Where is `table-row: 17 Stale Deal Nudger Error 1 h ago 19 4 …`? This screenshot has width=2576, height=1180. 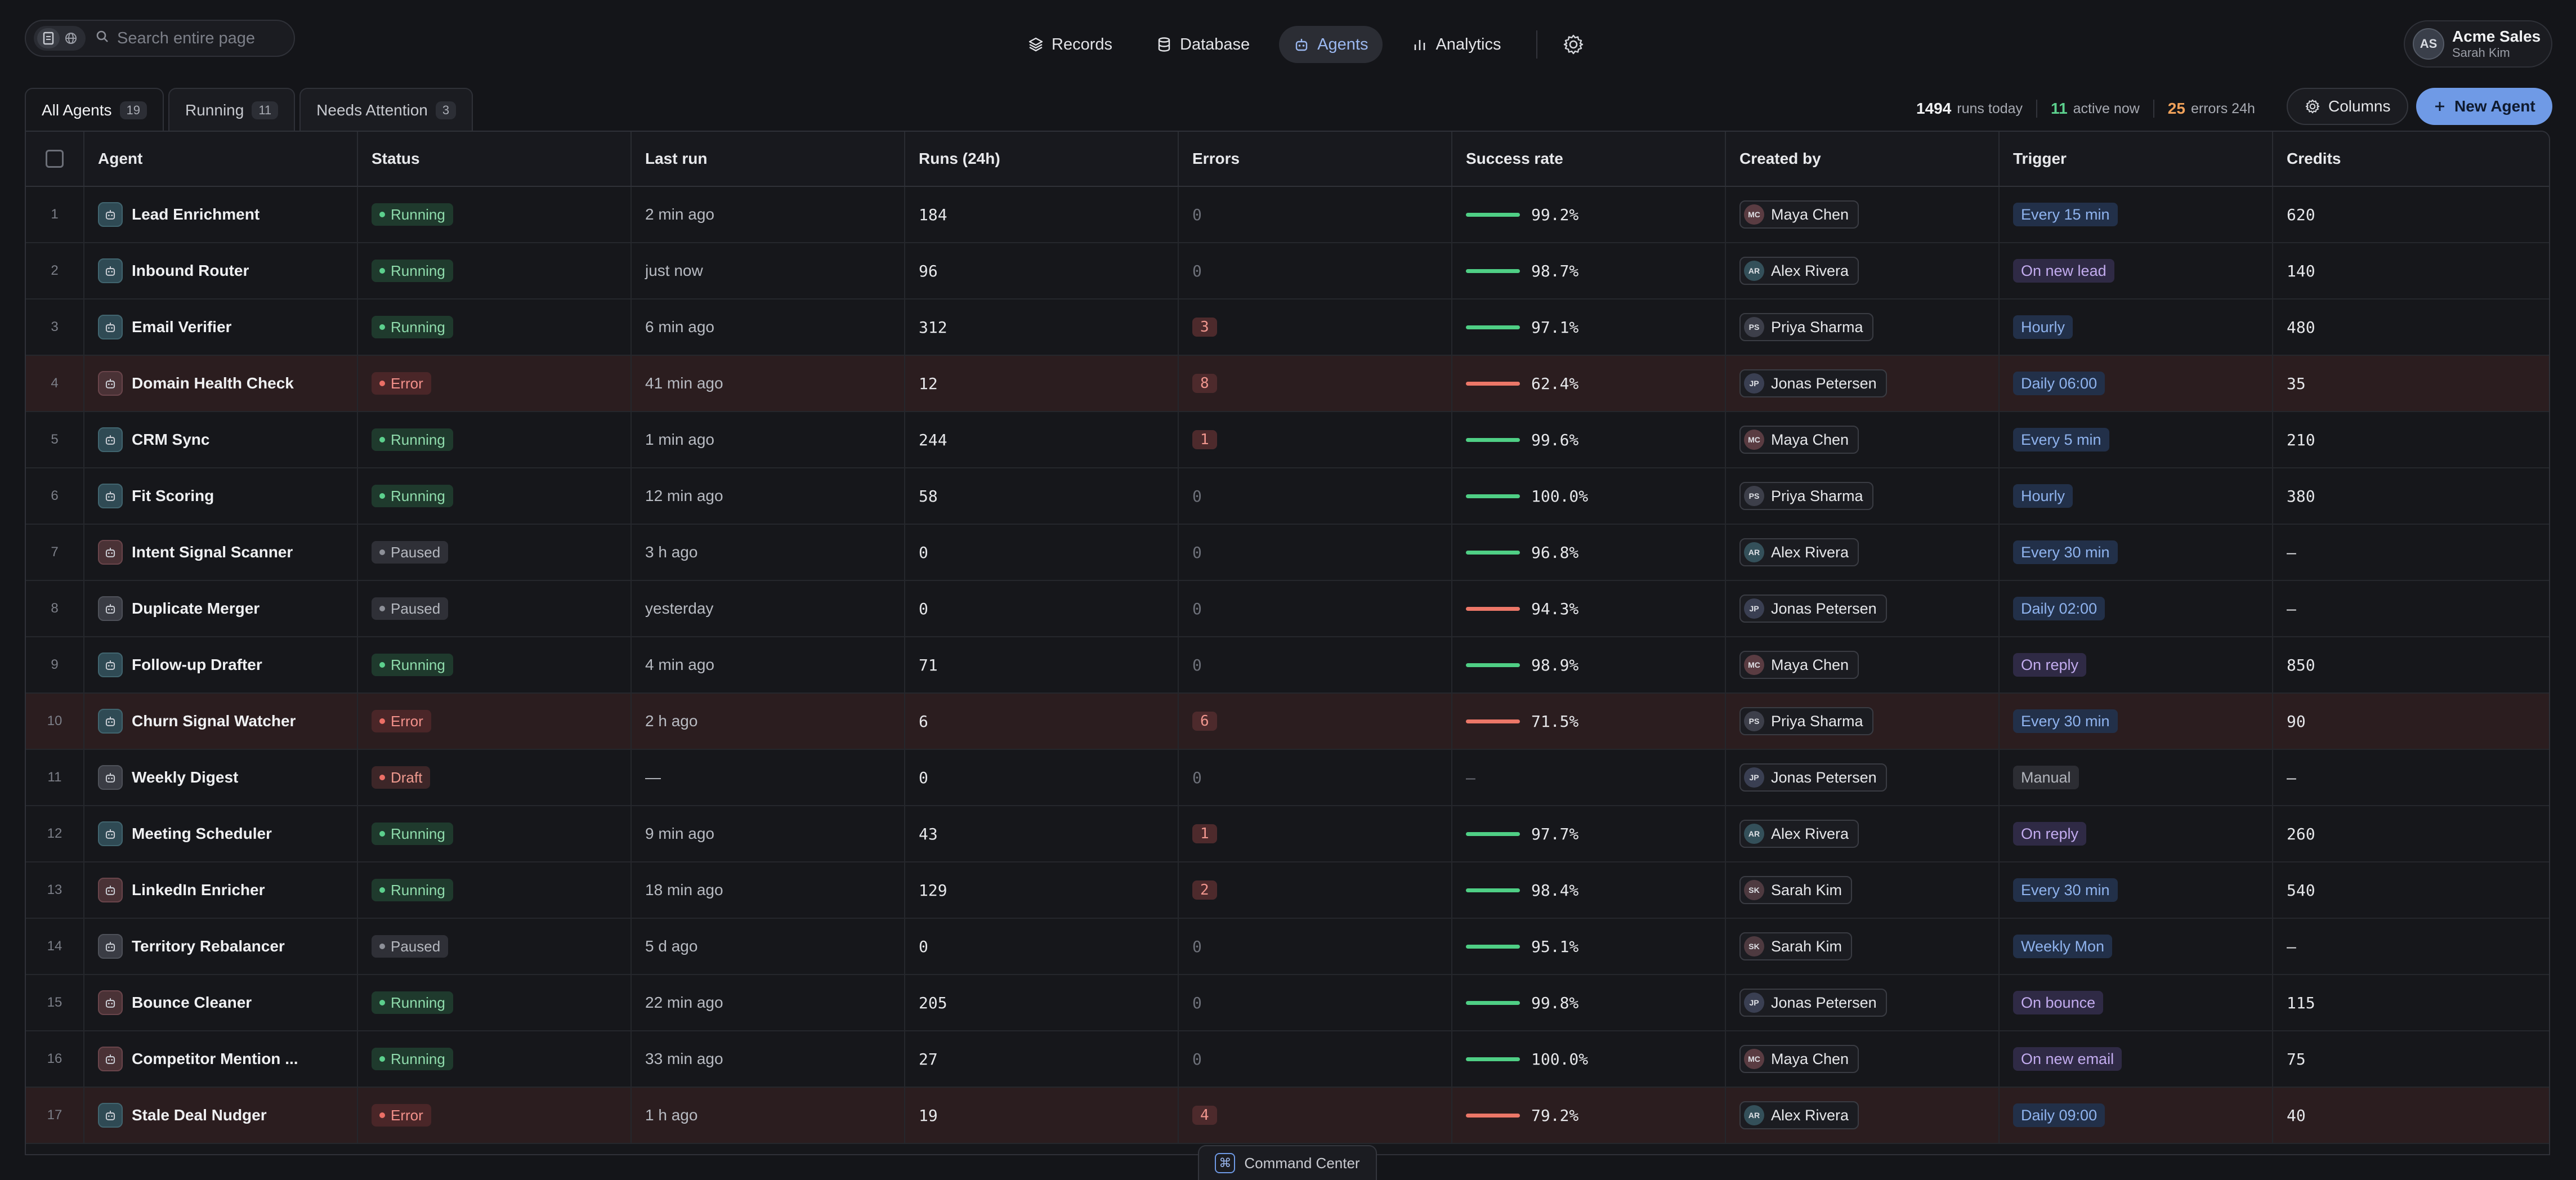
table-row: 17 Stale Deal Nudger Error 1 h ago 19 4 … is located at coordinates (1287, 1116).